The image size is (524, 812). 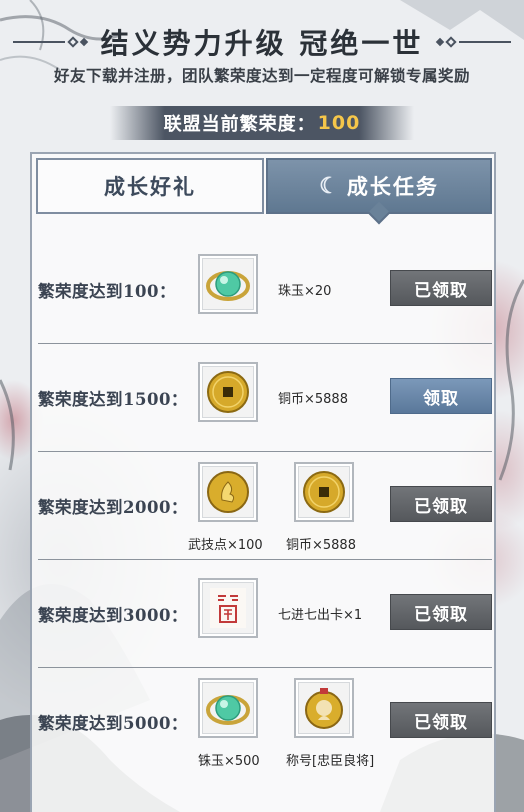 I want to click on page-title: 结义势力升级 冠绝一世, so click(x=262, y=43).